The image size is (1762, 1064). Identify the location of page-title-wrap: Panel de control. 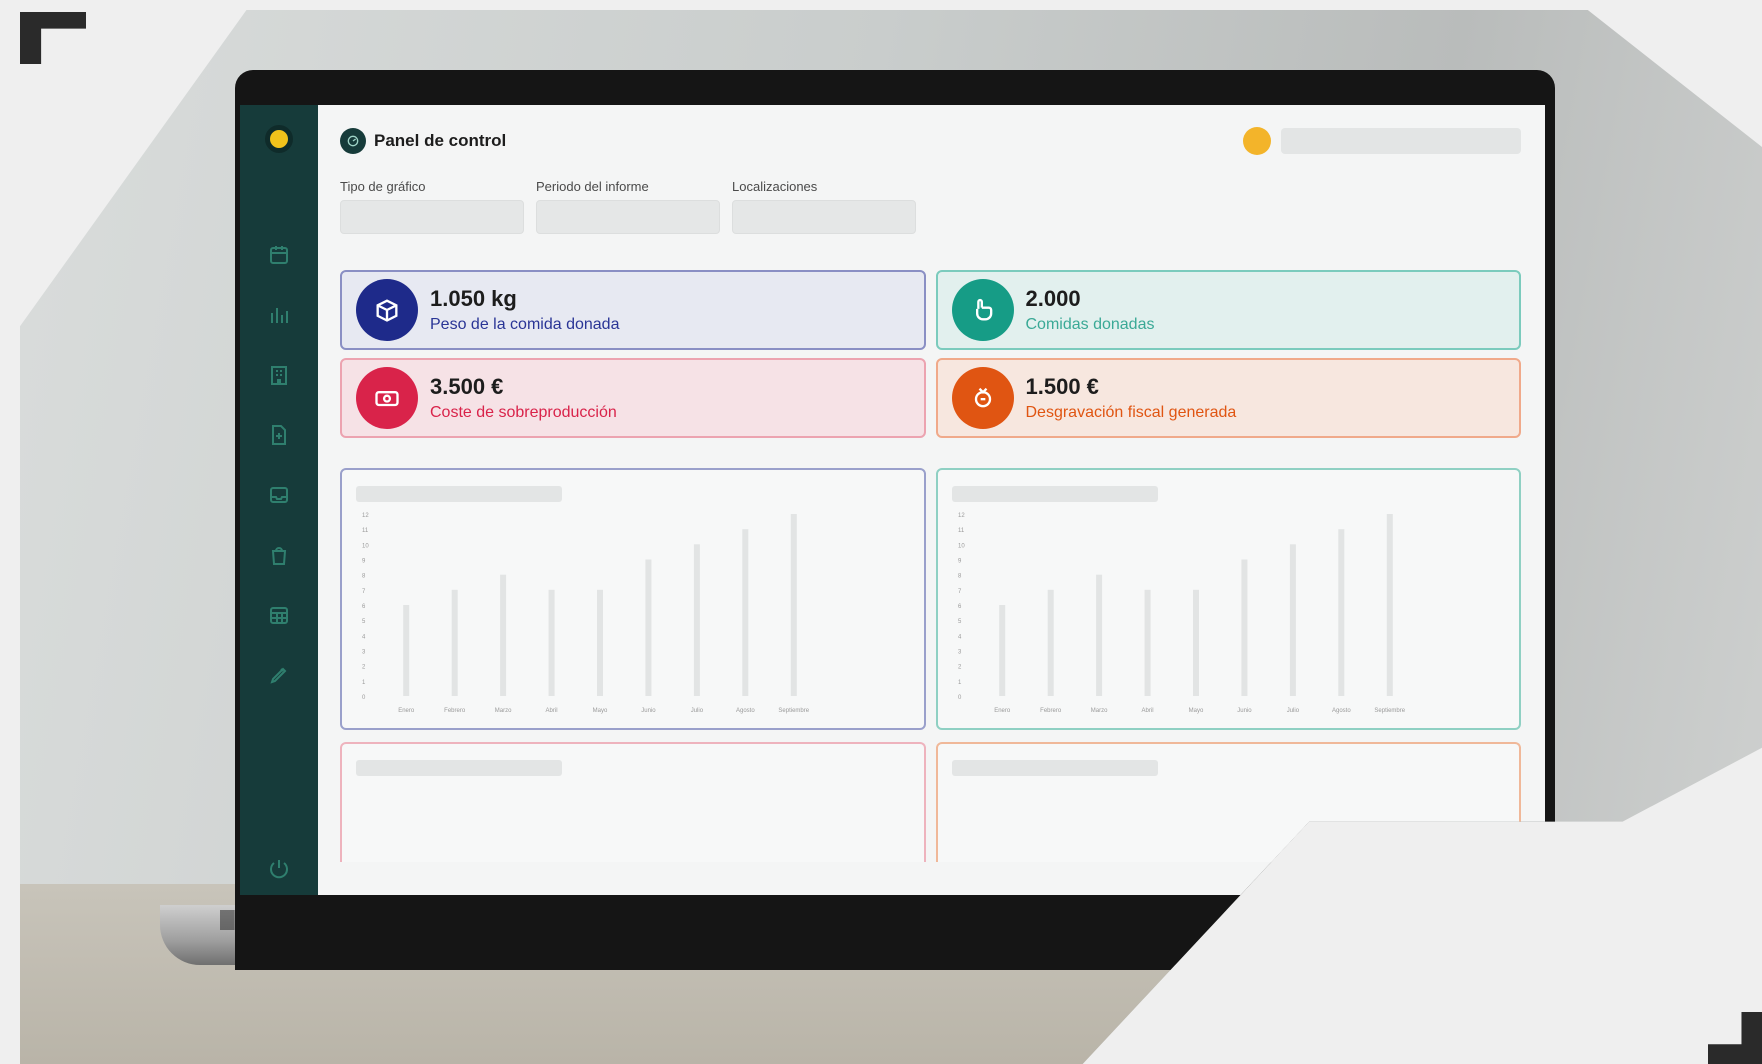
(423, 141).